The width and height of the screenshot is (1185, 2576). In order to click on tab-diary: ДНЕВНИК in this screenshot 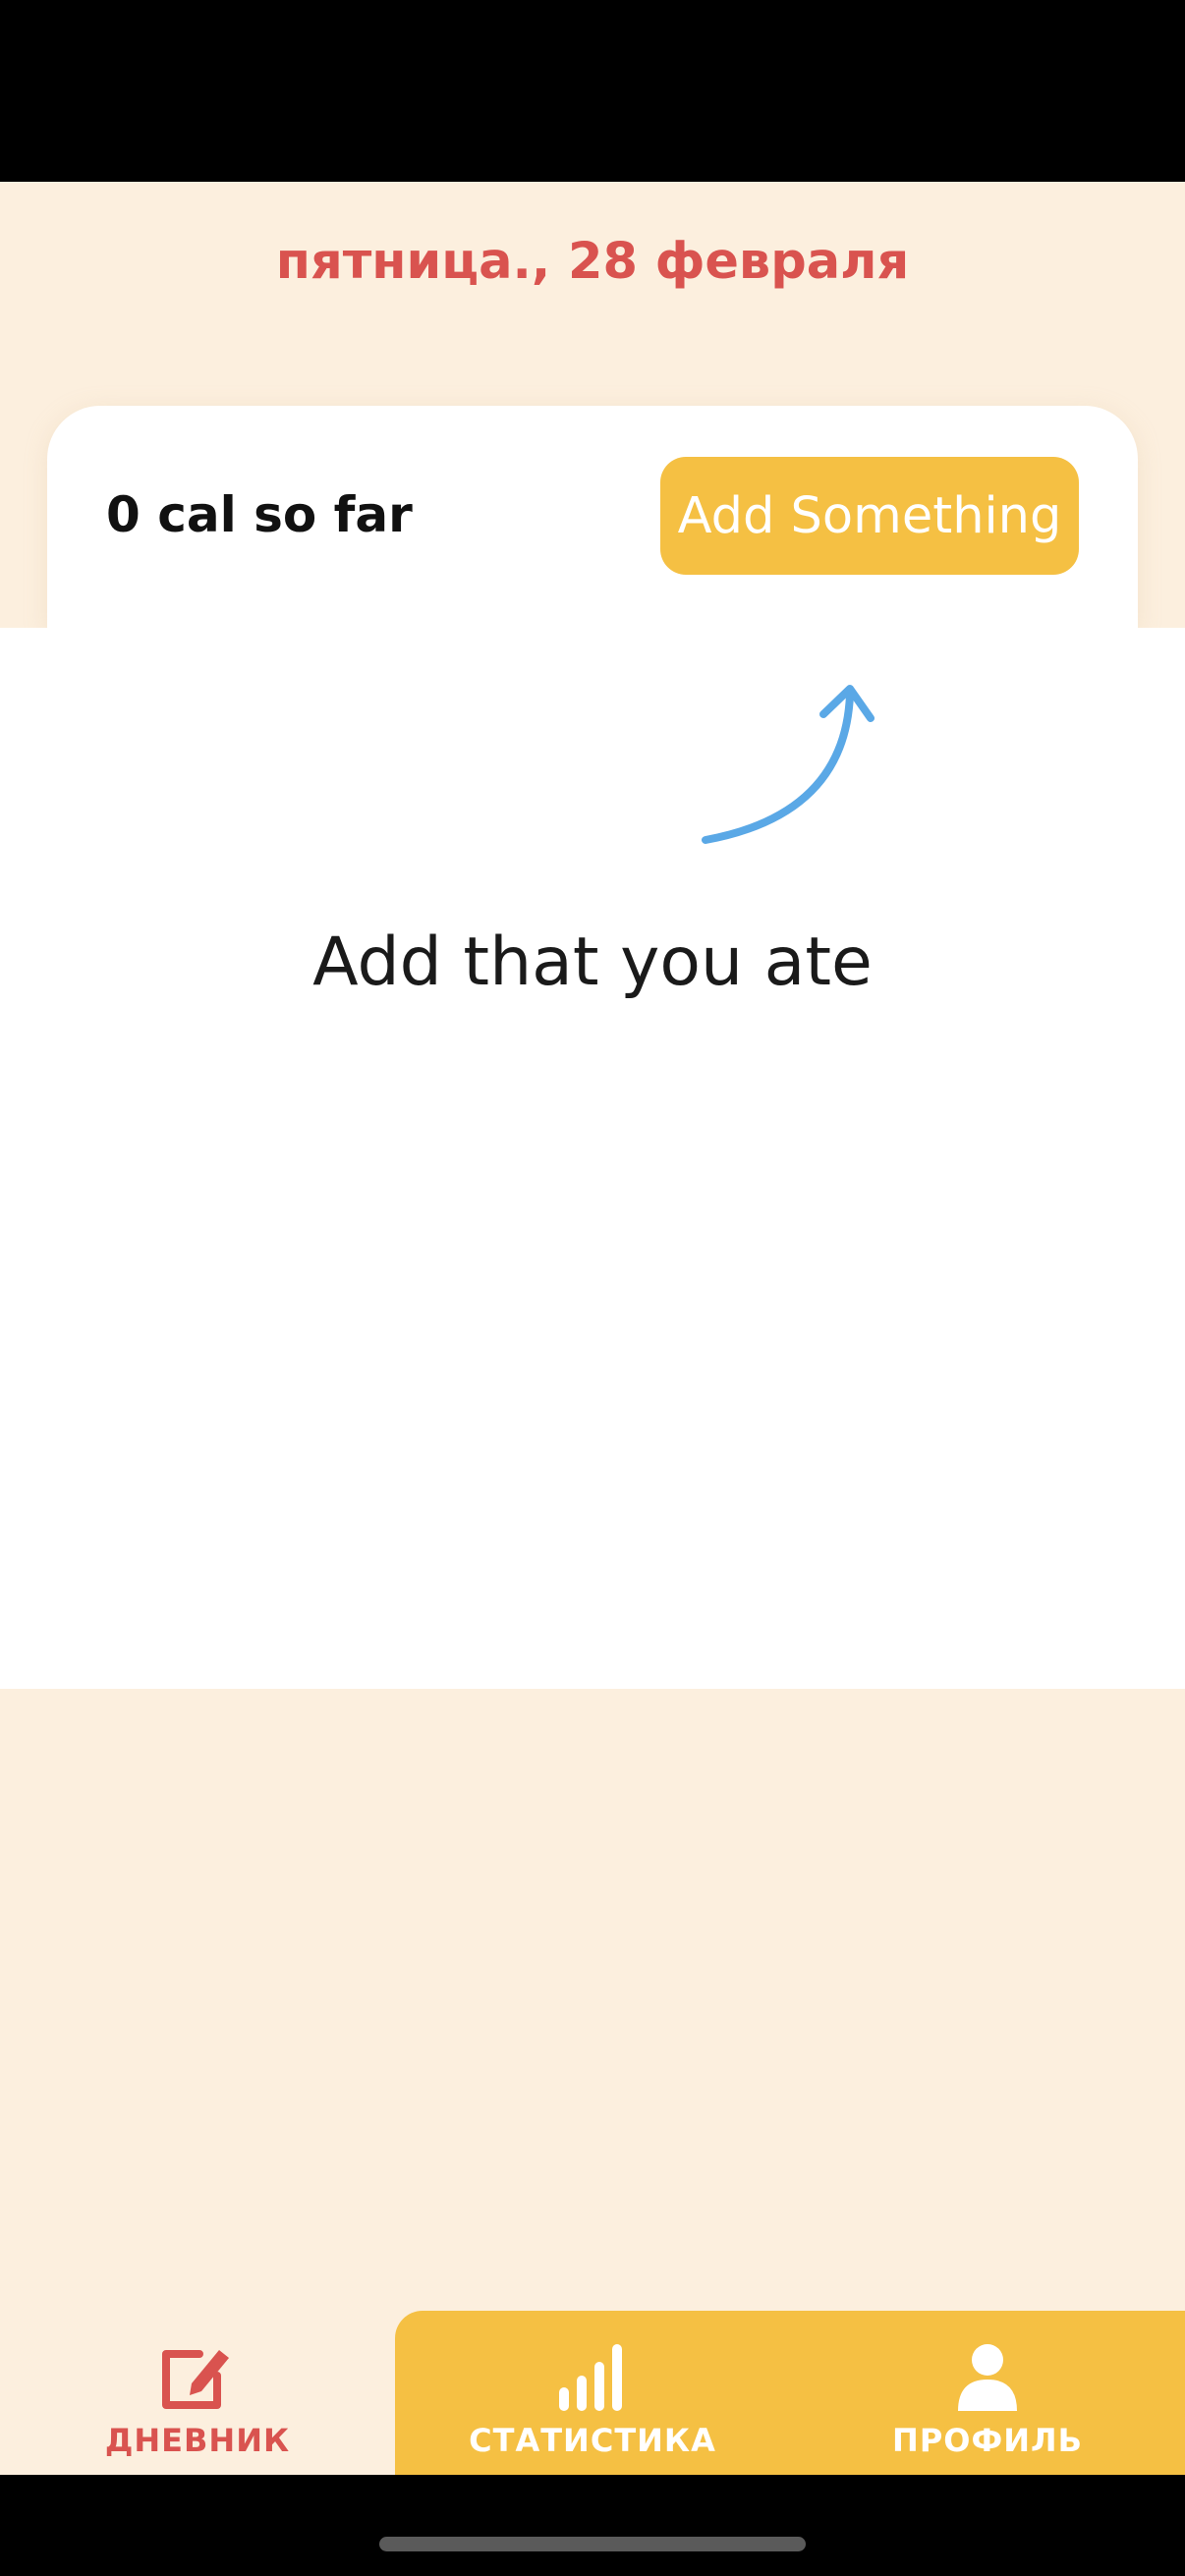, I will do `click(198, 2393)`.